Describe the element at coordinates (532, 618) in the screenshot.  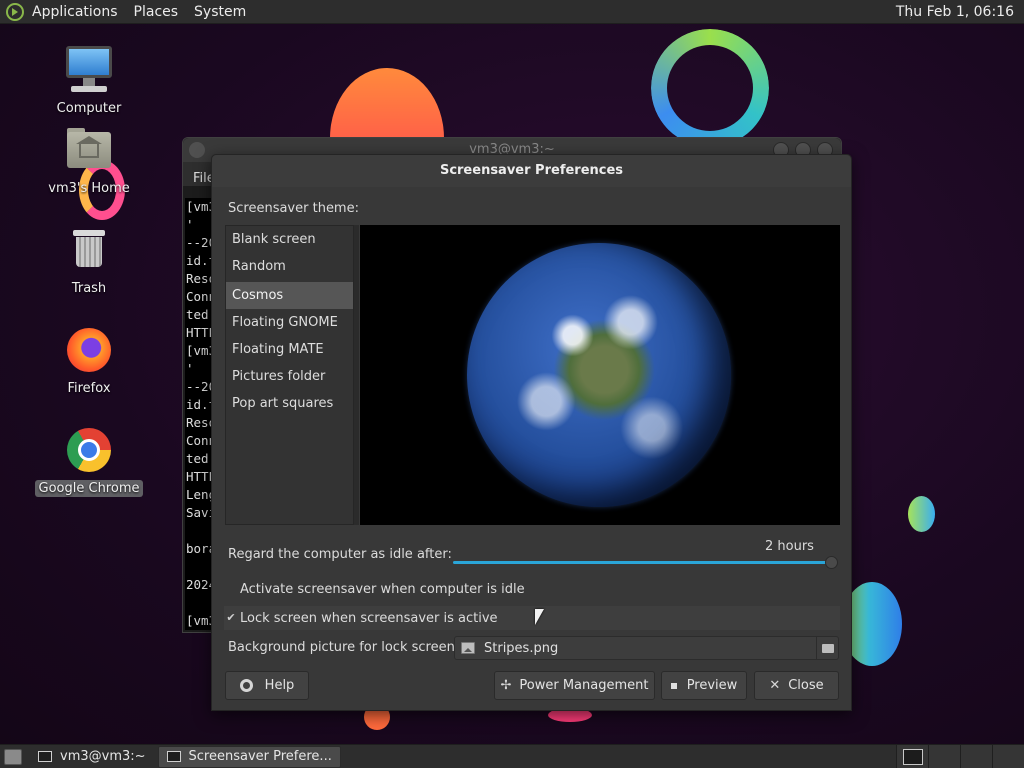
I see `lock-screen-row: ✔ Lock screen when screensaver is active` at that location.